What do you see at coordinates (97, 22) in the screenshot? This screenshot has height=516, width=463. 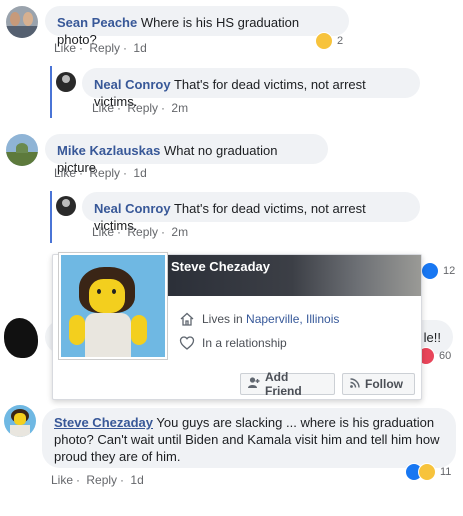 I see `comment-author: Sean Peache` at bounding box center [97, 22].